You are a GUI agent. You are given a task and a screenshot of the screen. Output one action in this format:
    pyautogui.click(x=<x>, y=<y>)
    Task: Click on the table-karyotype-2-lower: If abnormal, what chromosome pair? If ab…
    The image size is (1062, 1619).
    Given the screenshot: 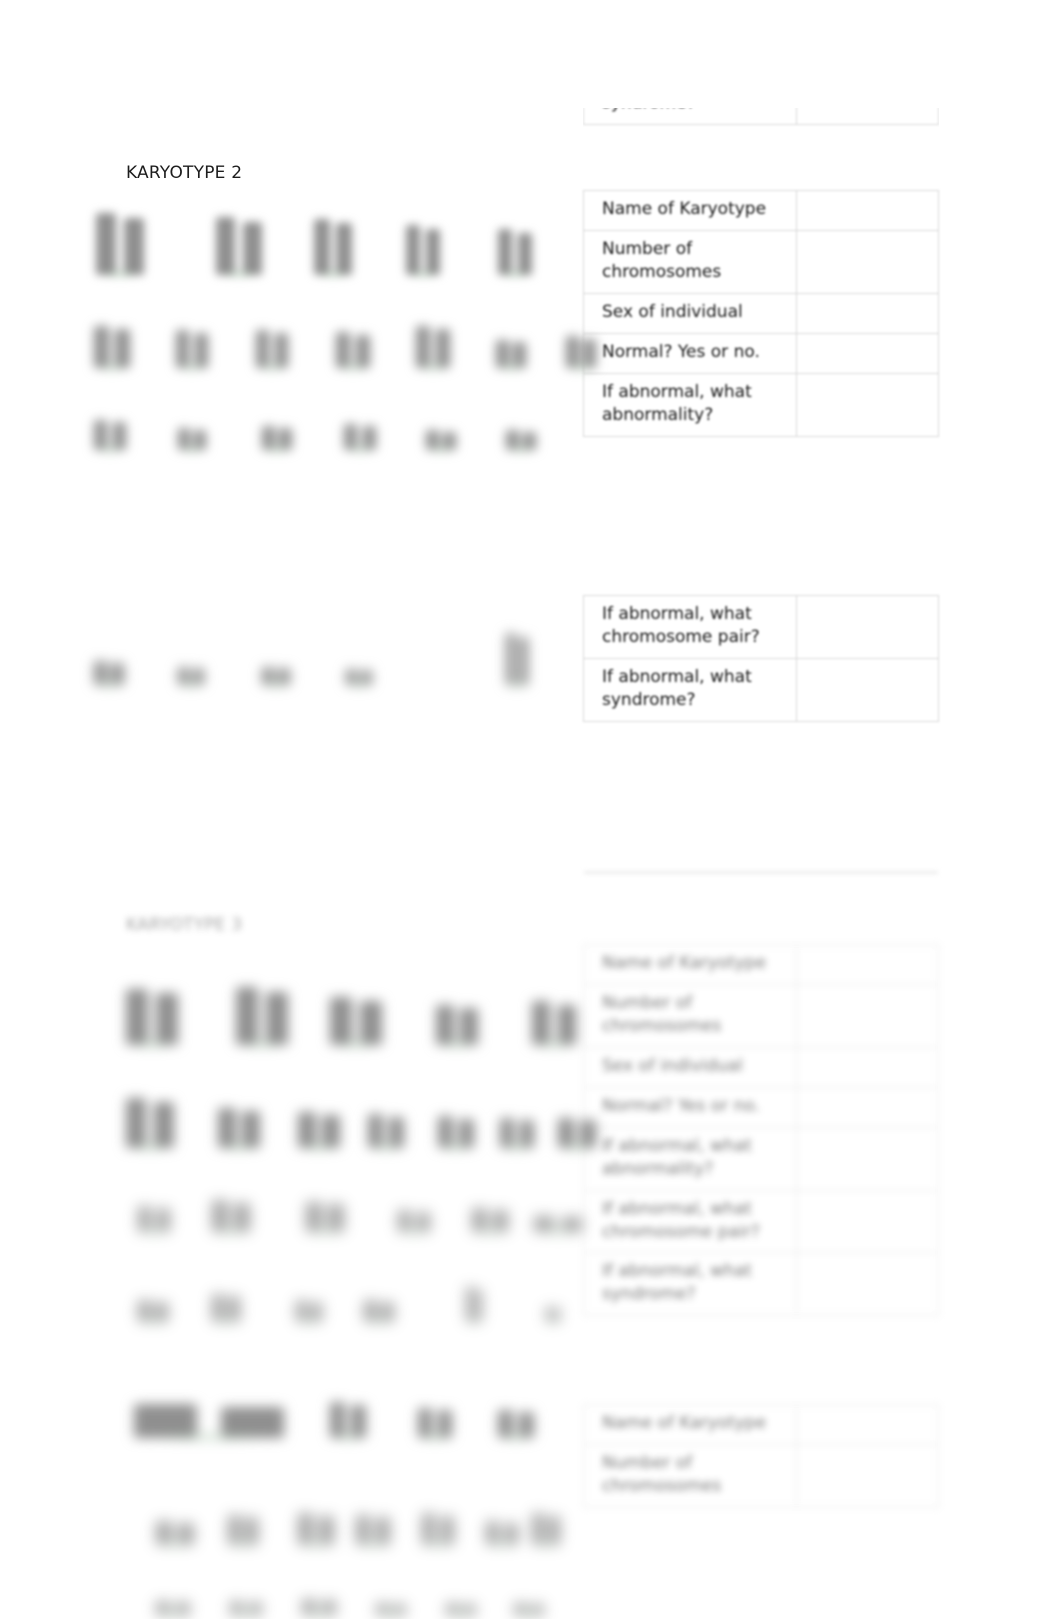 What is the action you would take?
    pyautogui.click(x=761, y=658)
    